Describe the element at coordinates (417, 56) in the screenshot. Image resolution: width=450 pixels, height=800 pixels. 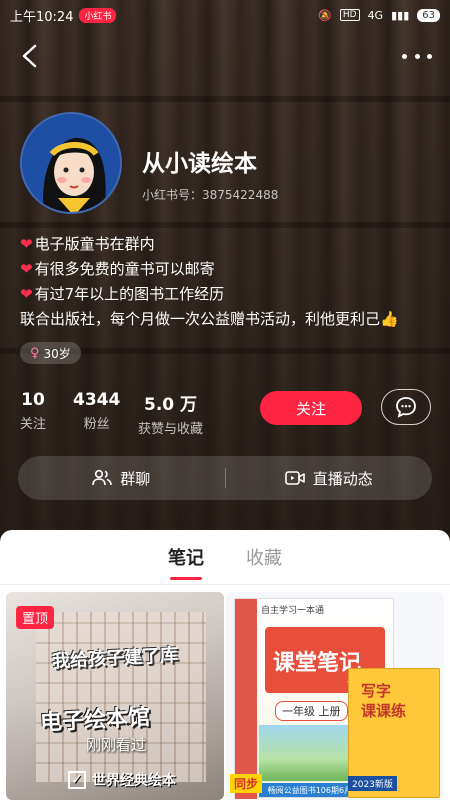
I see `more-button` at that location.